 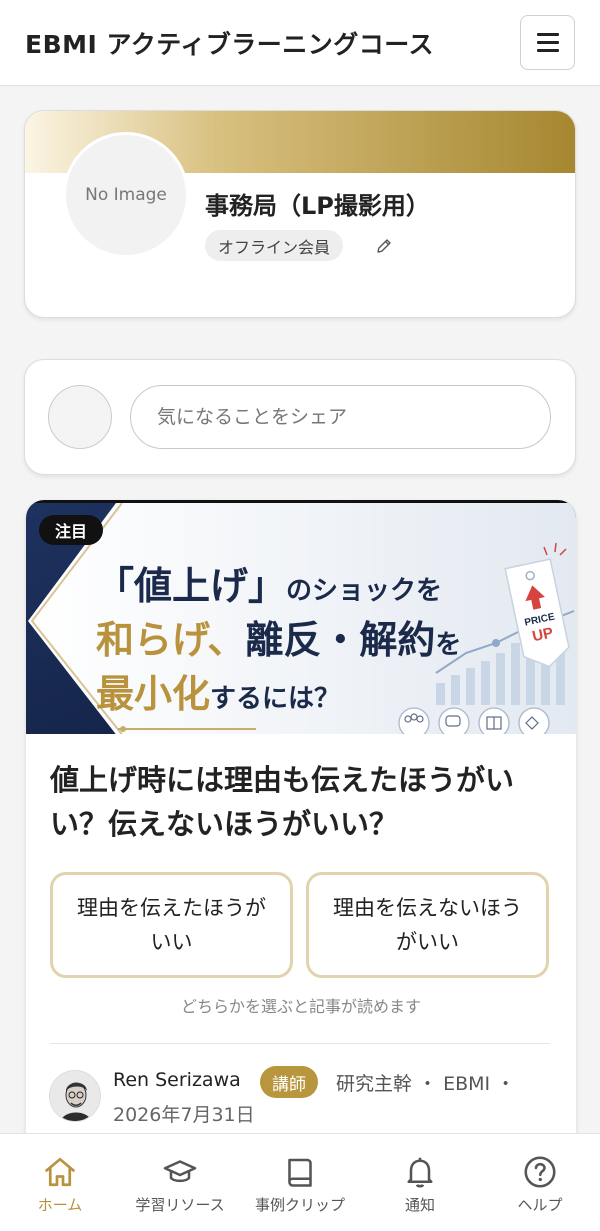 What do you see at coordinates (419, 1205) in the screenshot?
I see `nav-label: 通知` at bounding box center [419, 1205].